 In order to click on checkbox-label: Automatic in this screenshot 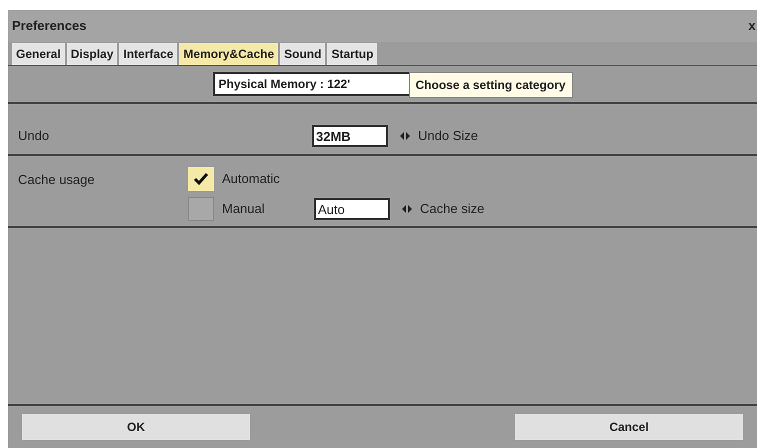, I will do `click(251, 179)`.